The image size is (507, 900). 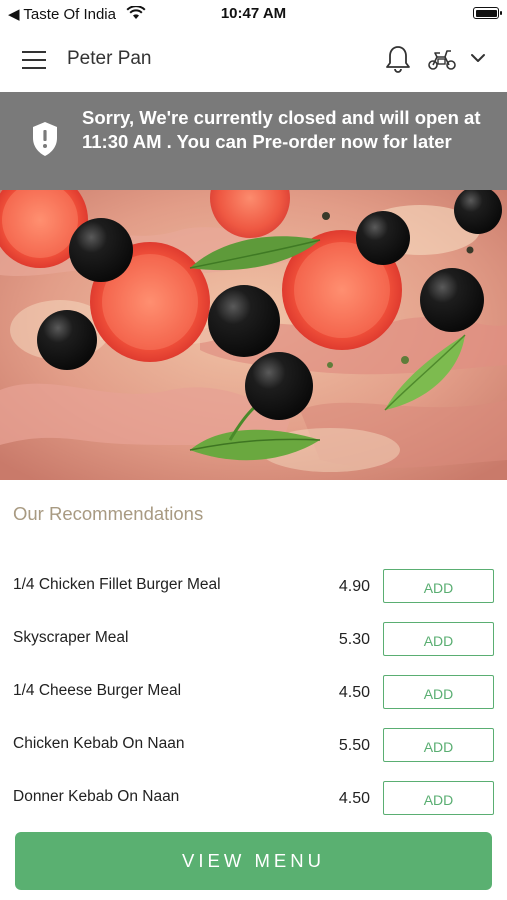 What do you see at coordinates (45, 139) in the screenshot?
I see `shield-icon` at bounding box center [45, 139].